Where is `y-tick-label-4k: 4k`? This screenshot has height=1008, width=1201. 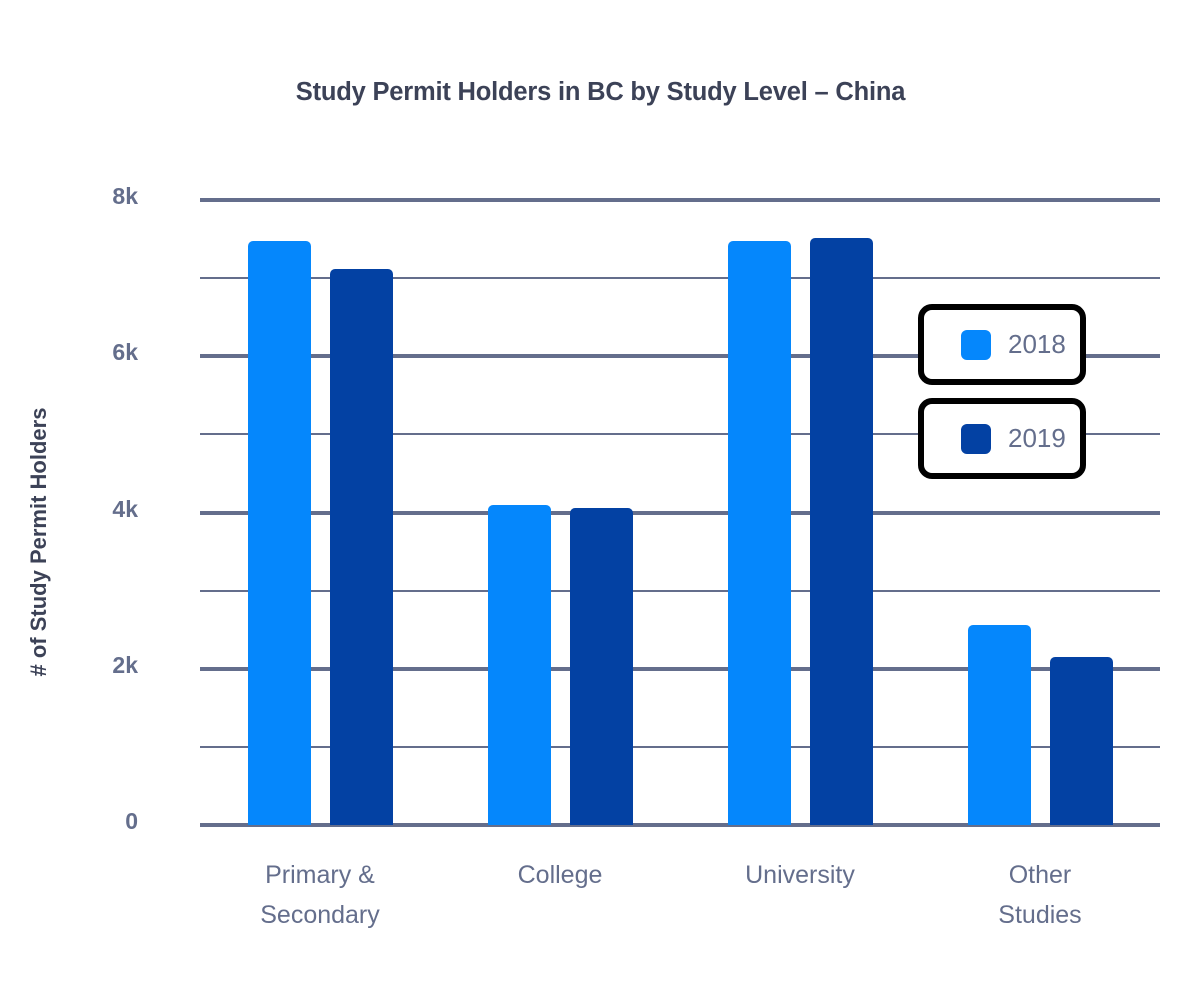 y-tick-label-4k: 4k is located at coordinates (125, 508).